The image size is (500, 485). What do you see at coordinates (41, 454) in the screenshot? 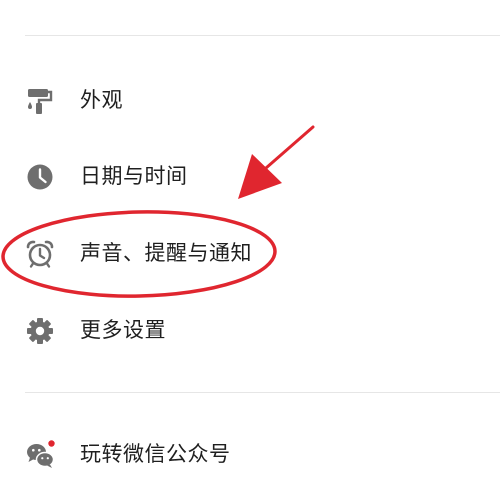
I see `wechat-icon` at bounding box center [41, 454].